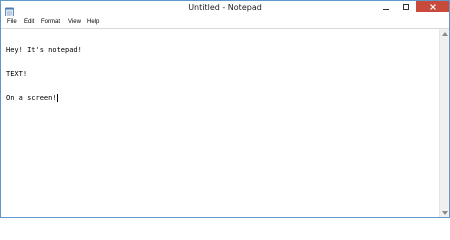 This screenshot has height=240, width=450. I want to click on text-line-last: On a screen!, so click(218, 98).